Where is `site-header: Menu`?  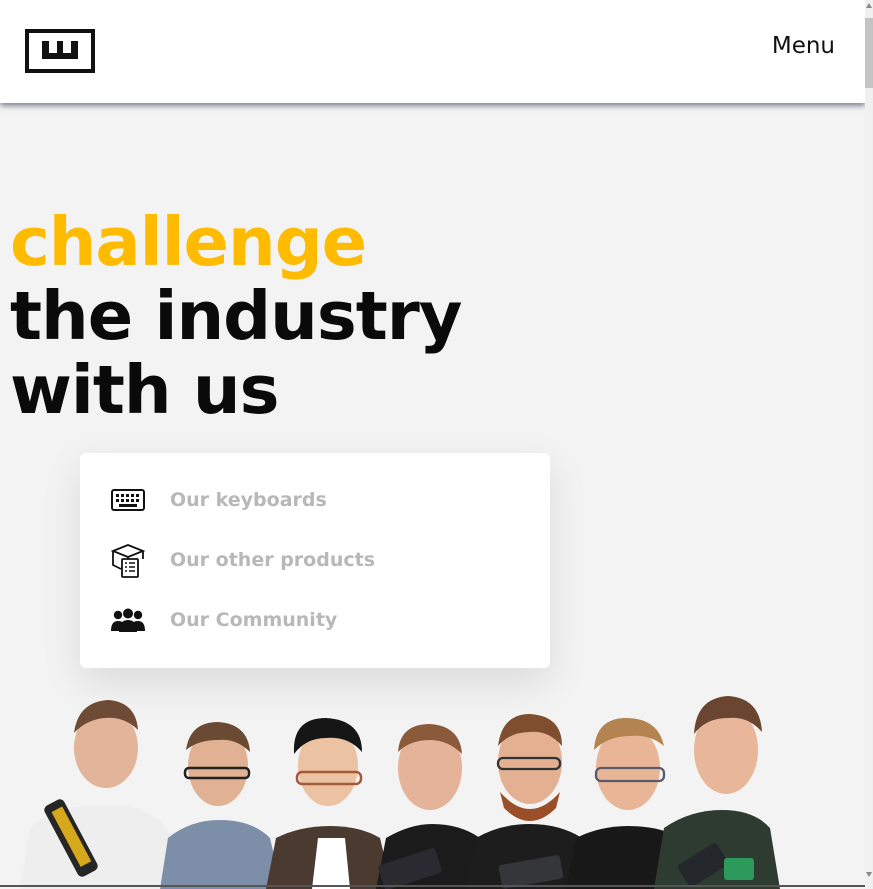 site-header: Menu is located at coordinates (432, 51).